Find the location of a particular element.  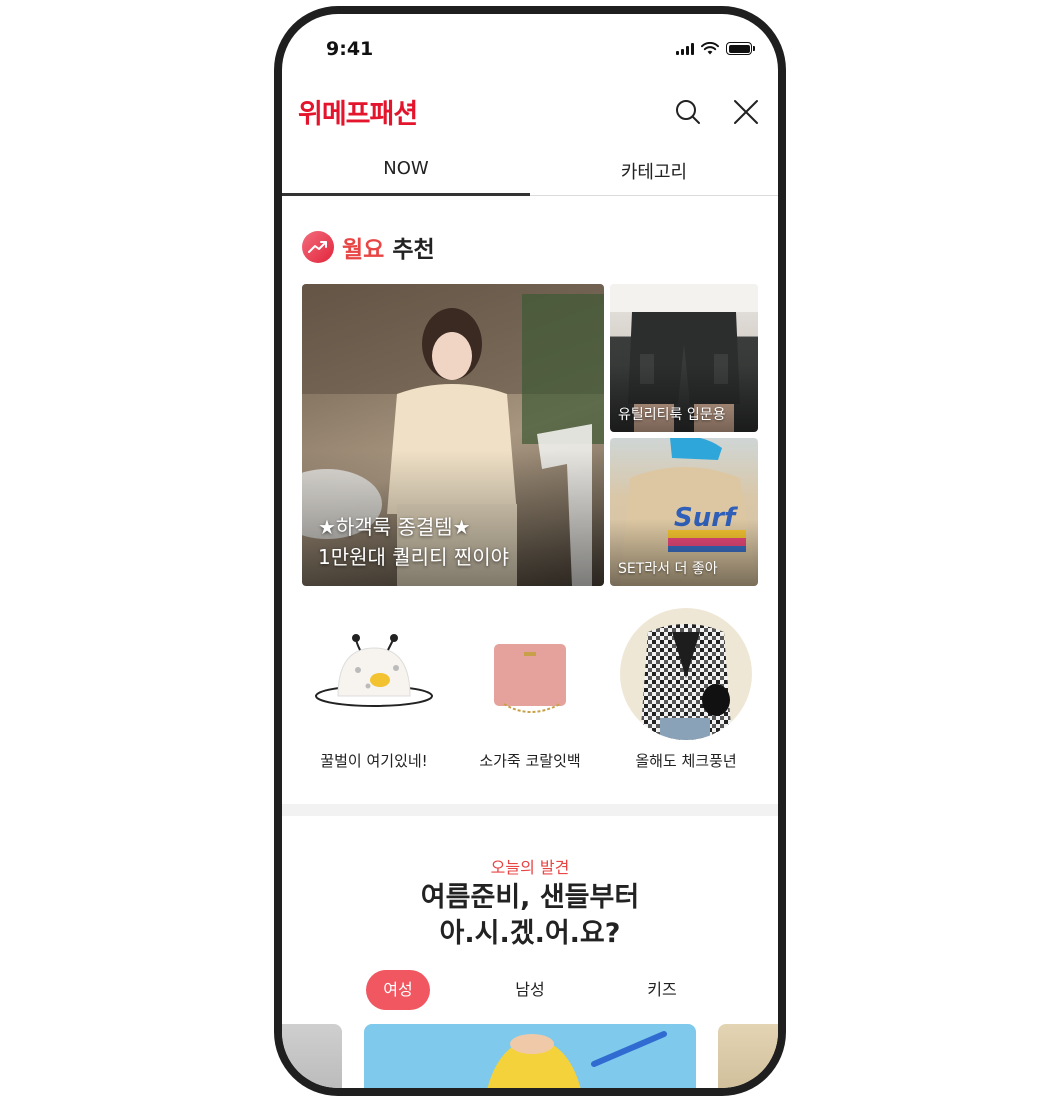

title-rest: 추천 is located at coordinates (413, 250).